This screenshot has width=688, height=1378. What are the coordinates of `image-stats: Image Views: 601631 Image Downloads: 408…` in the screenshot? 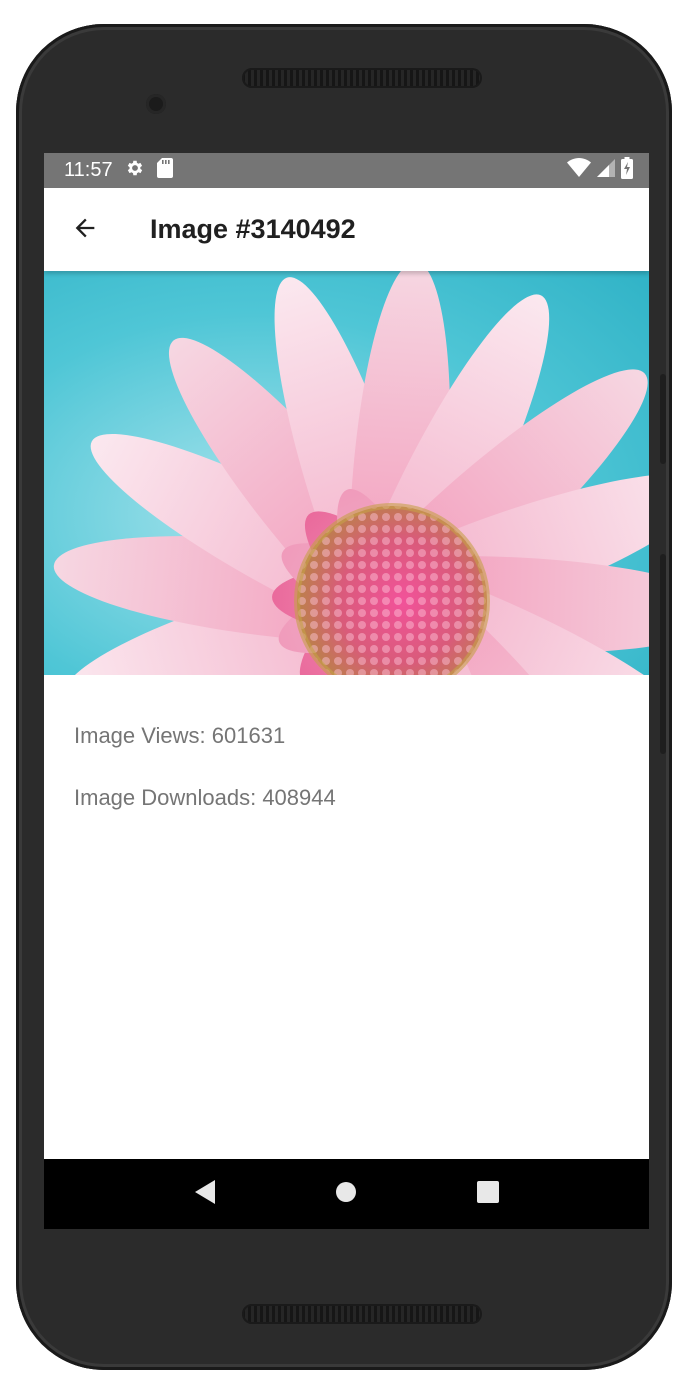 It's located at (346, 743).